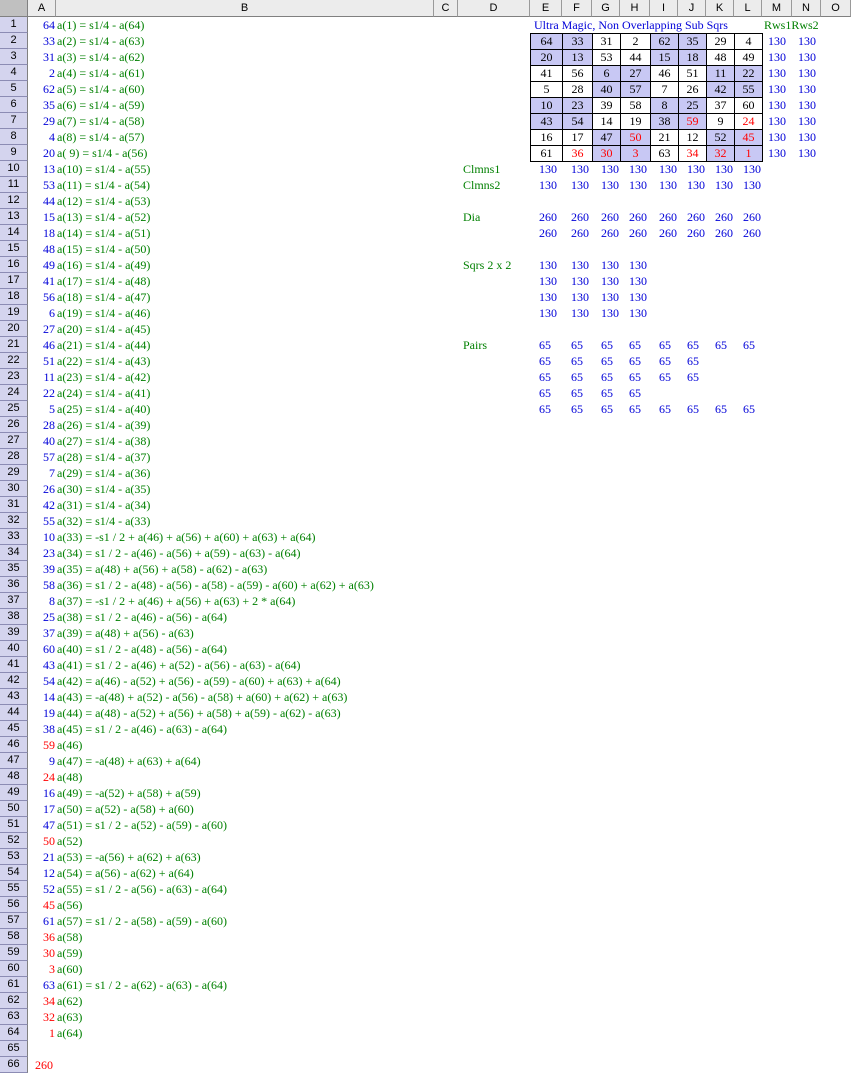 This screenshot has width=851, height=1077. Describe the element at coordinates (41, 905) in the screenshot. I see `cell-a56: 45` at that location.